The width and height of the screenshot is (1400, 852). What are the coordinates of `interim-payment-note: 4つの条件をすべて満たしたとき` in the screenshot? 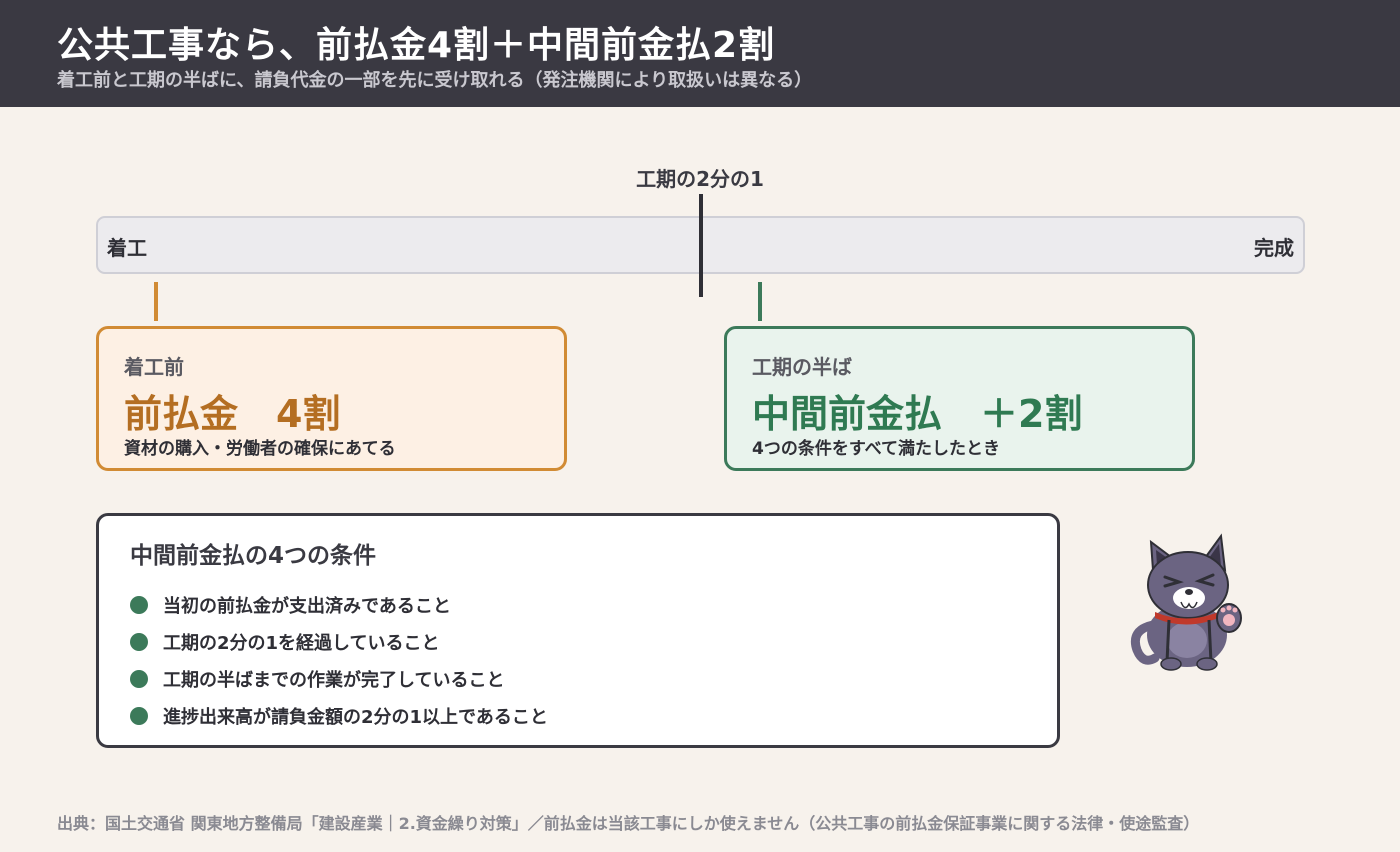 It's located at (876, 449).